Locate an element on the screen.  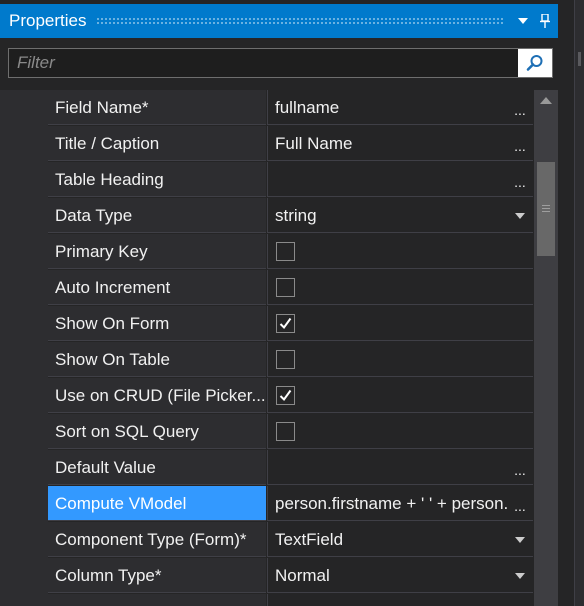
property-name: Show On Table is located at coordinates (157, 359).